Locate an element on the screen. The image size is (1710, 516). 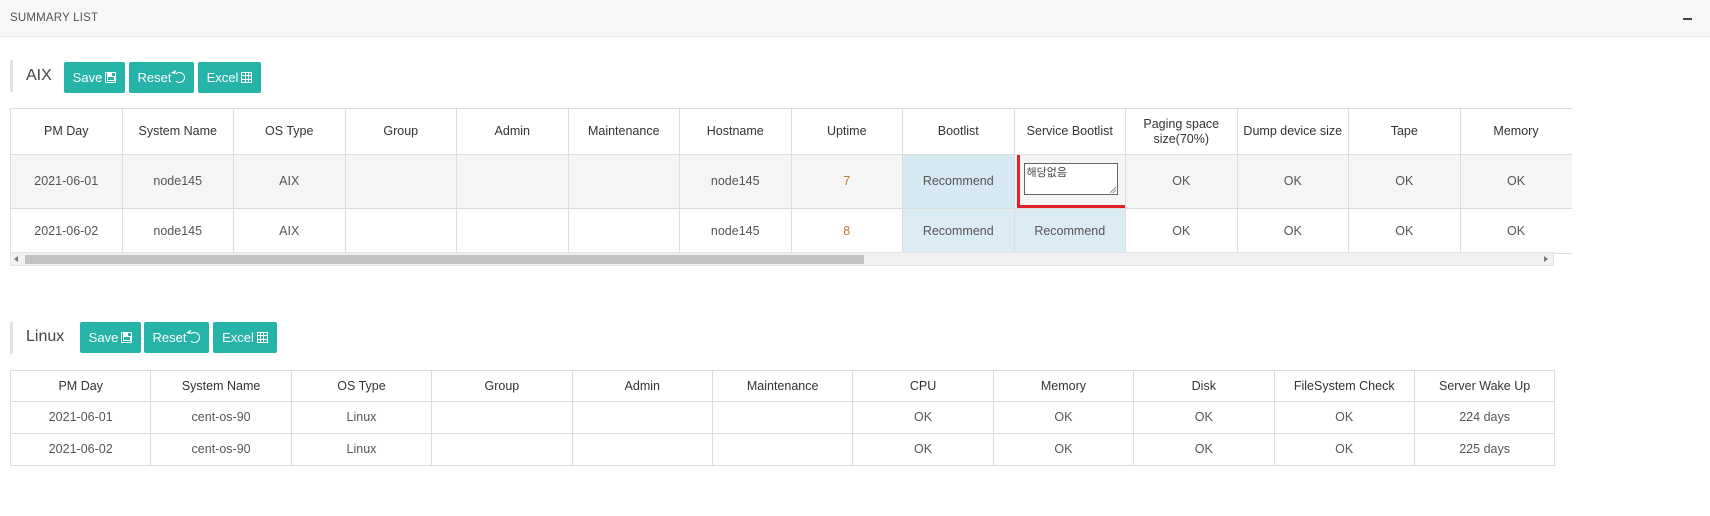
scroll-right-arrow-icon is located at coordinates (1546, 259).